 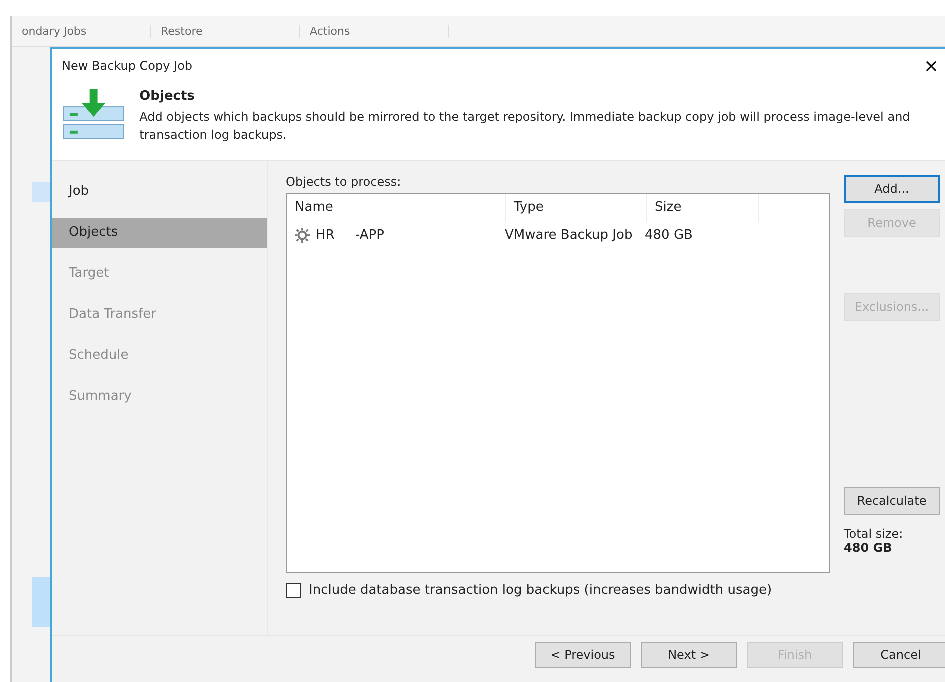 I want to click on wizard-step: Job, so click(x=159, y=192).